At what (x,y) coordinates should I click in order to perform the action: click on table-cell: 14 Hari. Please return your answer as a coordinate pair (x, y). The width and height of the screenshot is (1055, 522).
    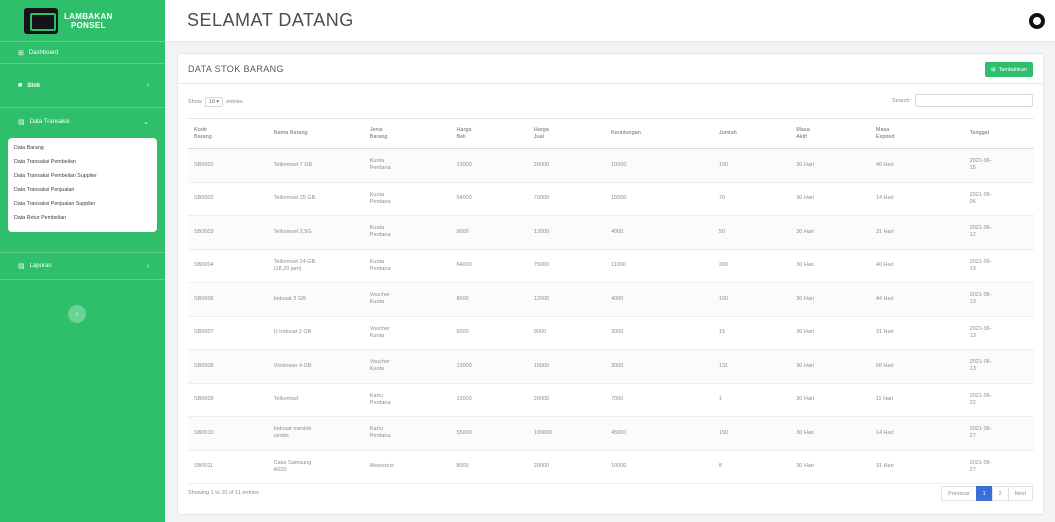
    Looking at the image, I should click on (916, 433).